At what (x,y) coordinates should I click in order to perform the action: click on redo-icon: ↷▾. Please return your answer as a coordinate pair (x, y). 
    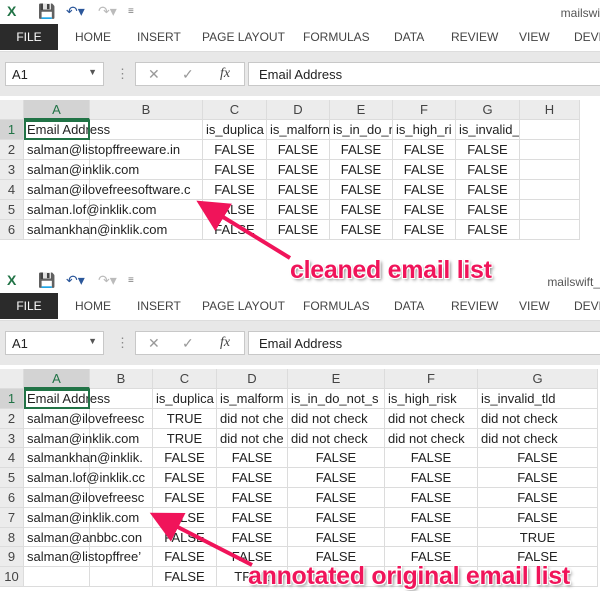
    Looking at the image, I should click on (107, 280).